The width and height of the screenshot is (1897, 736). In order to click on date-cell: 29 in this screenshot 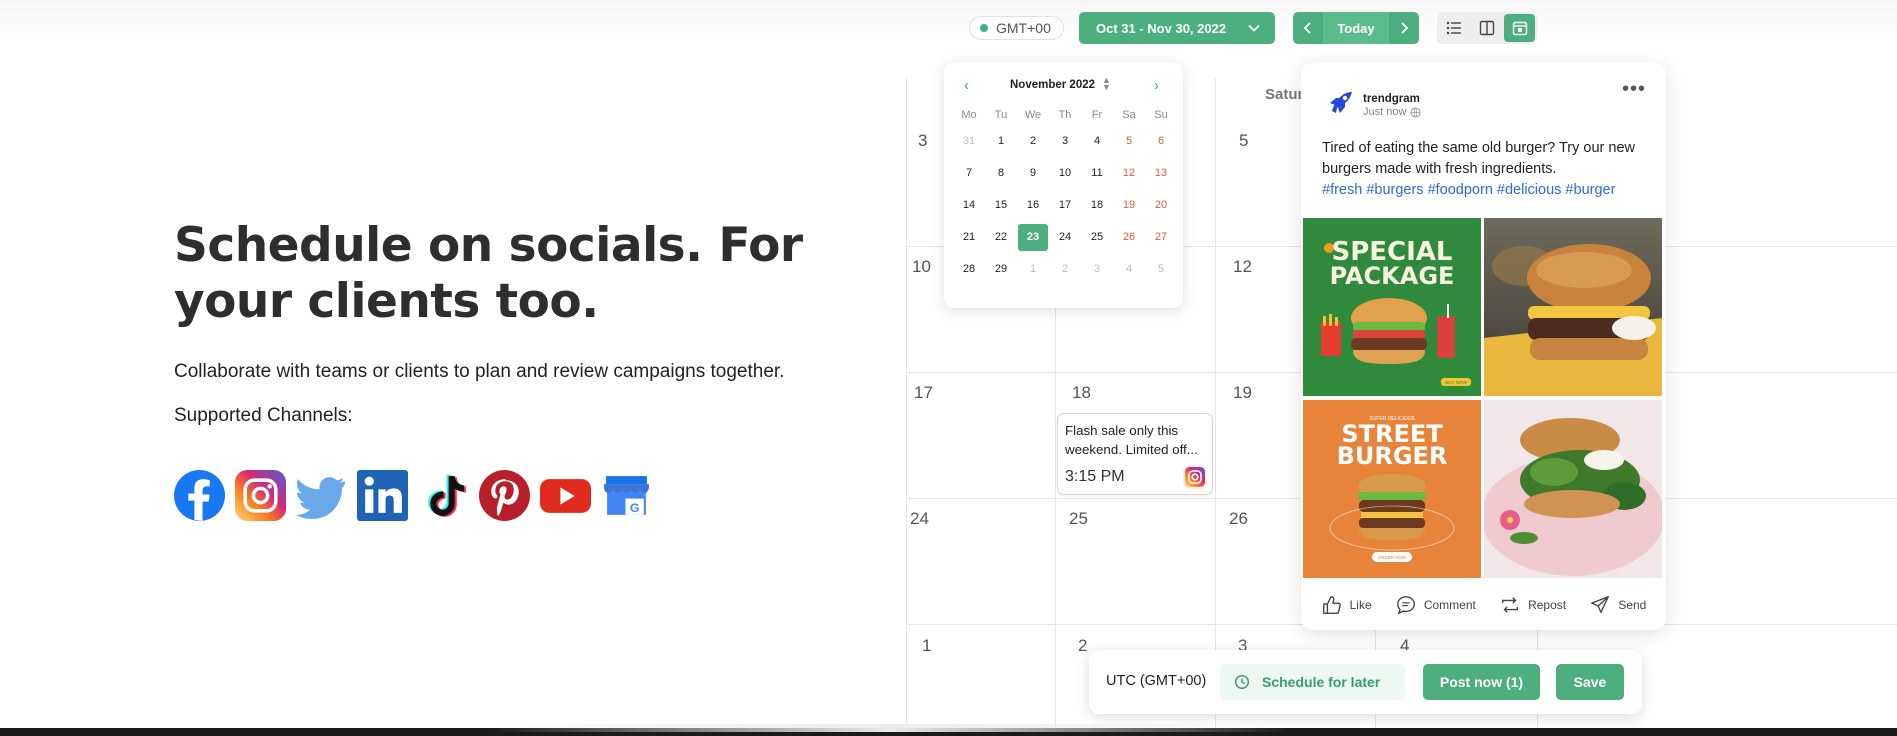, I will do `click(1001, 269)`.